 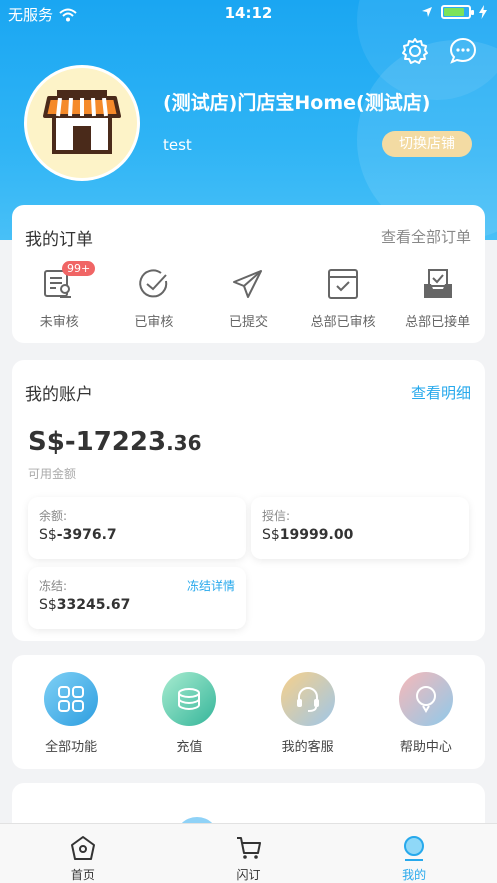 I want to click on submitted-icon, so click(x=248, y=284).